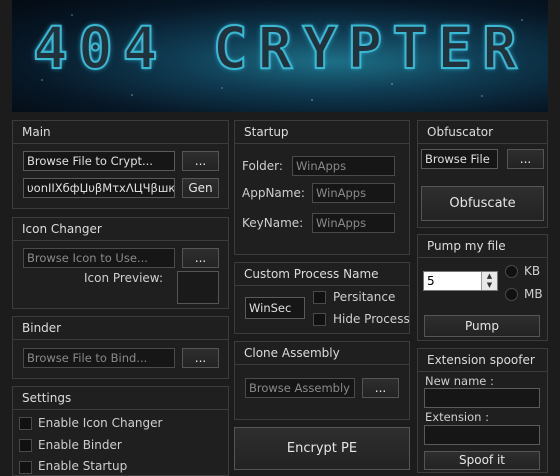  What do you see at coordinates (482, 360) in the screenshot?
I see `extension-spoofer-title: Extension spoofer` at bounding box center [482, 360].